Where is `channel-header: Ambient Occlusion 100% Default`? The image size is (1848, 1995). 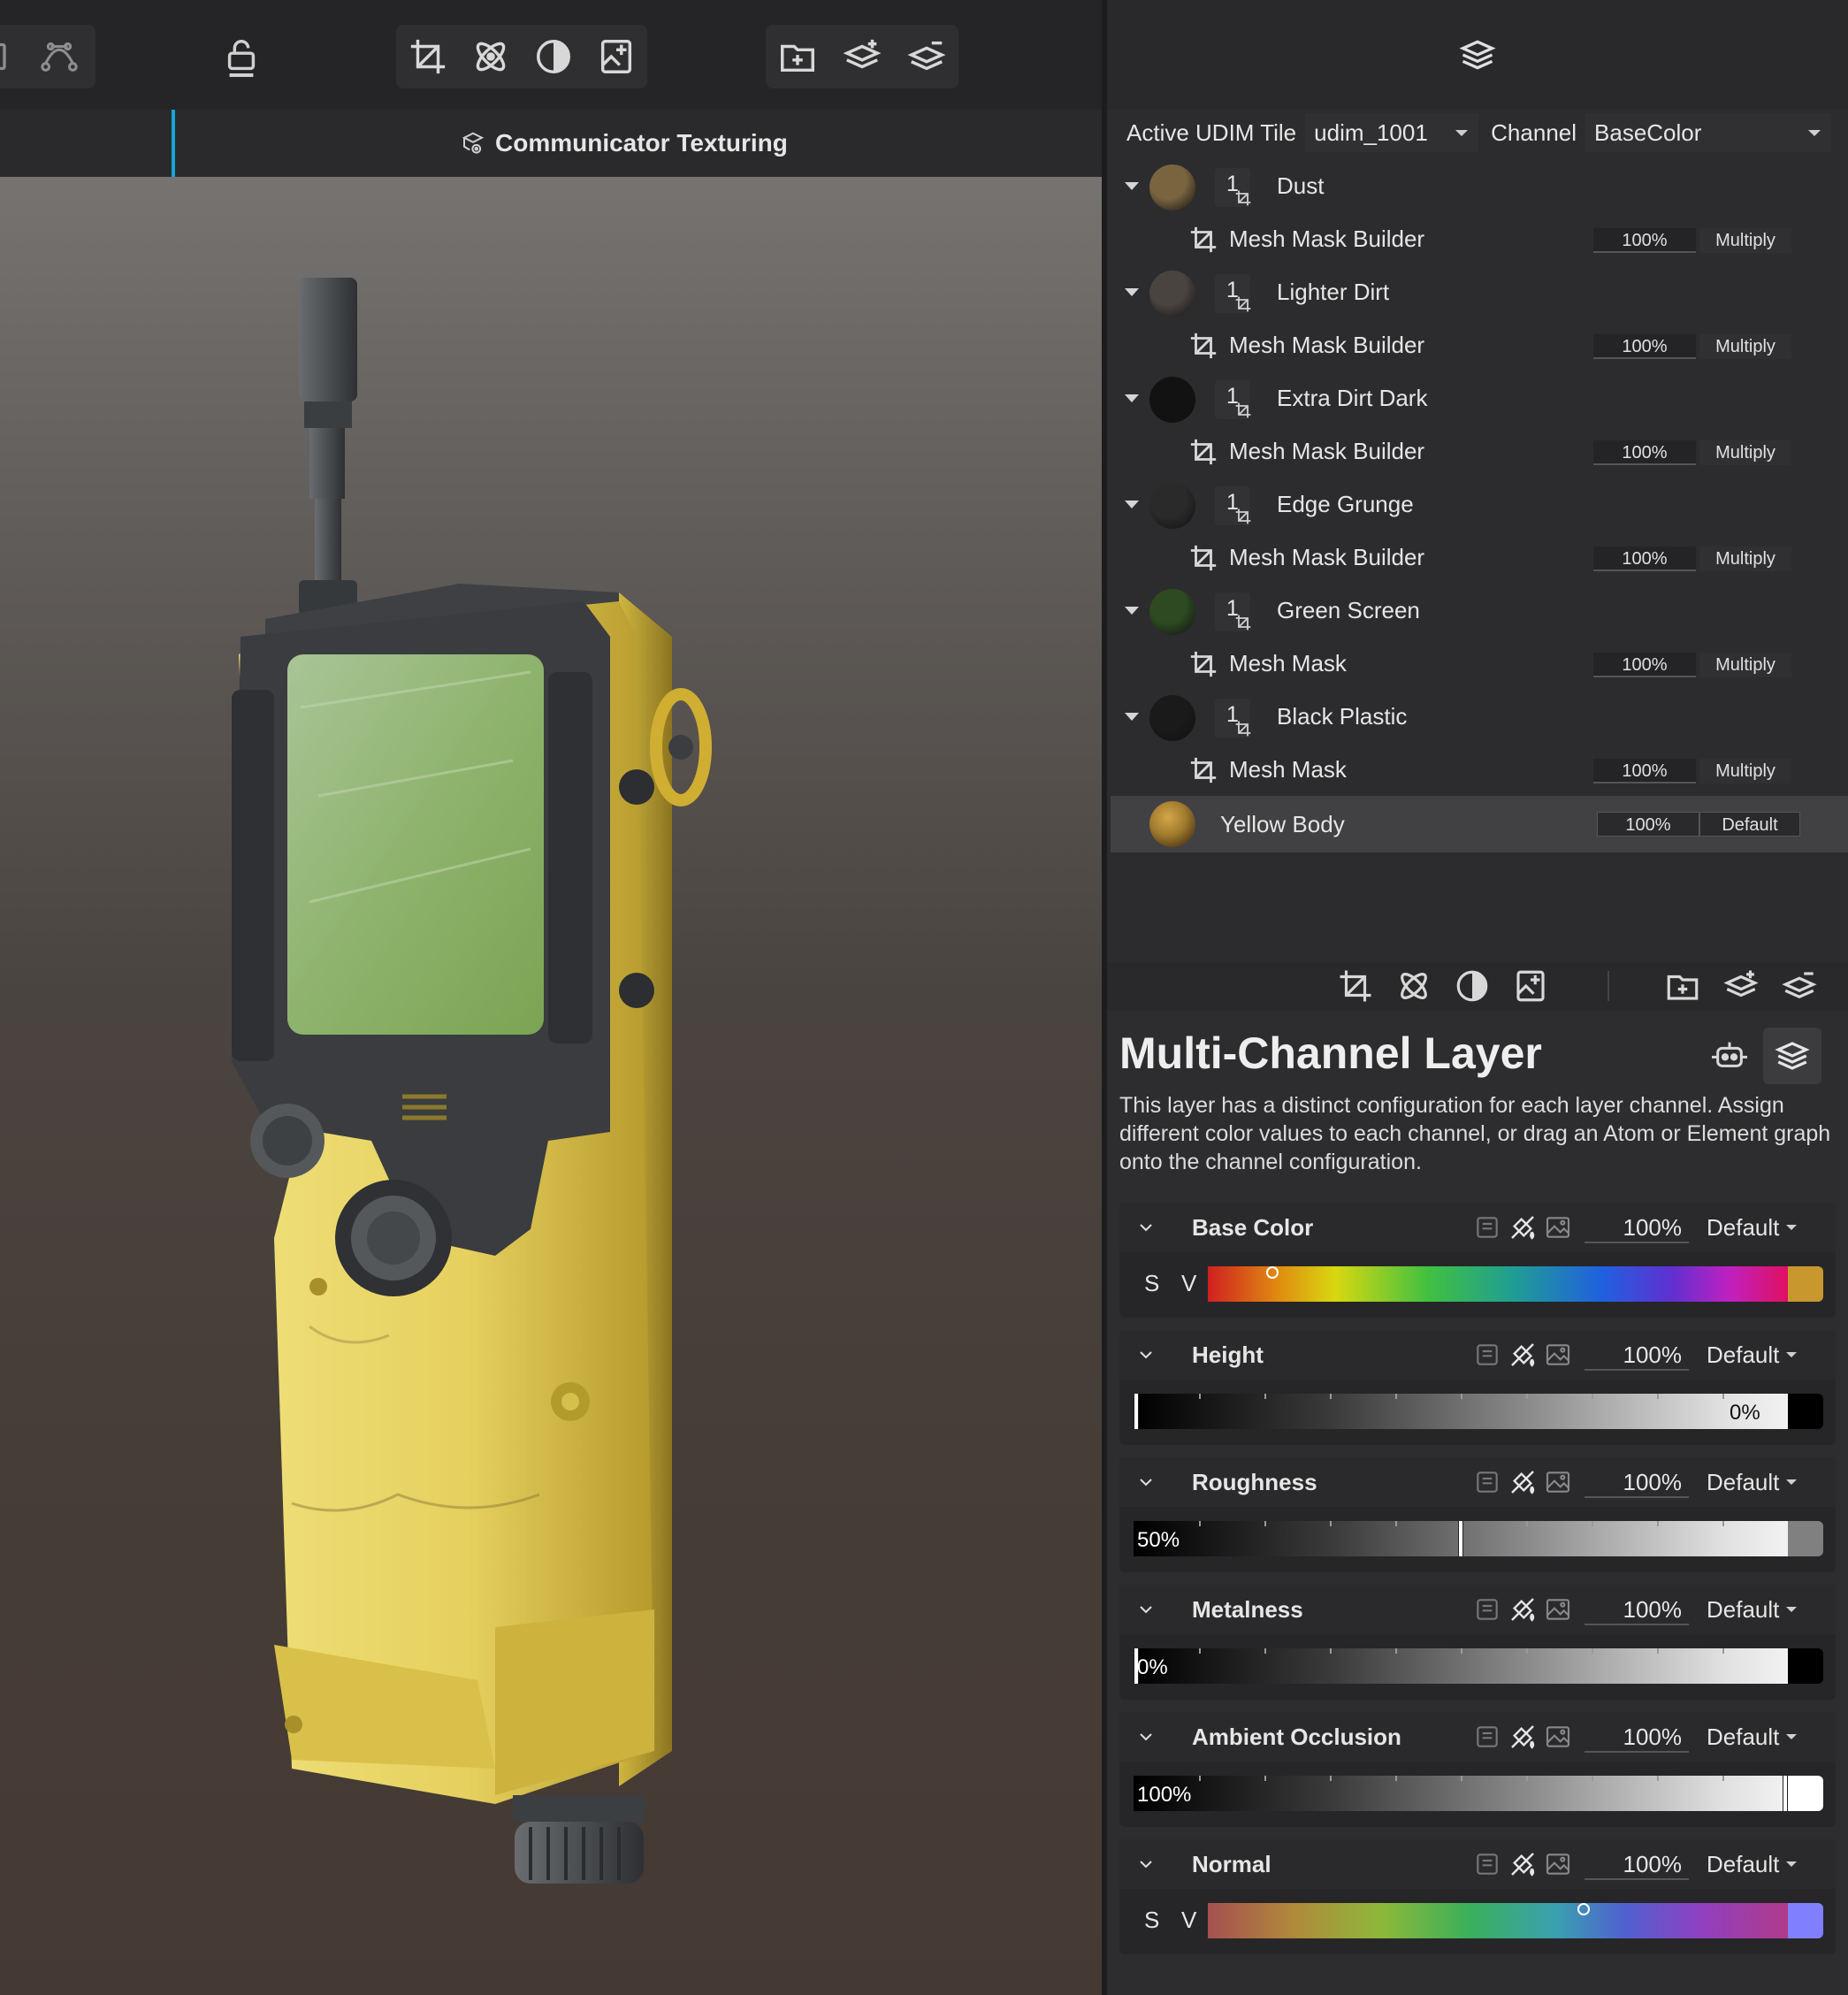 channel-header: Ambient Occlusion 100% Default is located at coordinates (1477, 1737).